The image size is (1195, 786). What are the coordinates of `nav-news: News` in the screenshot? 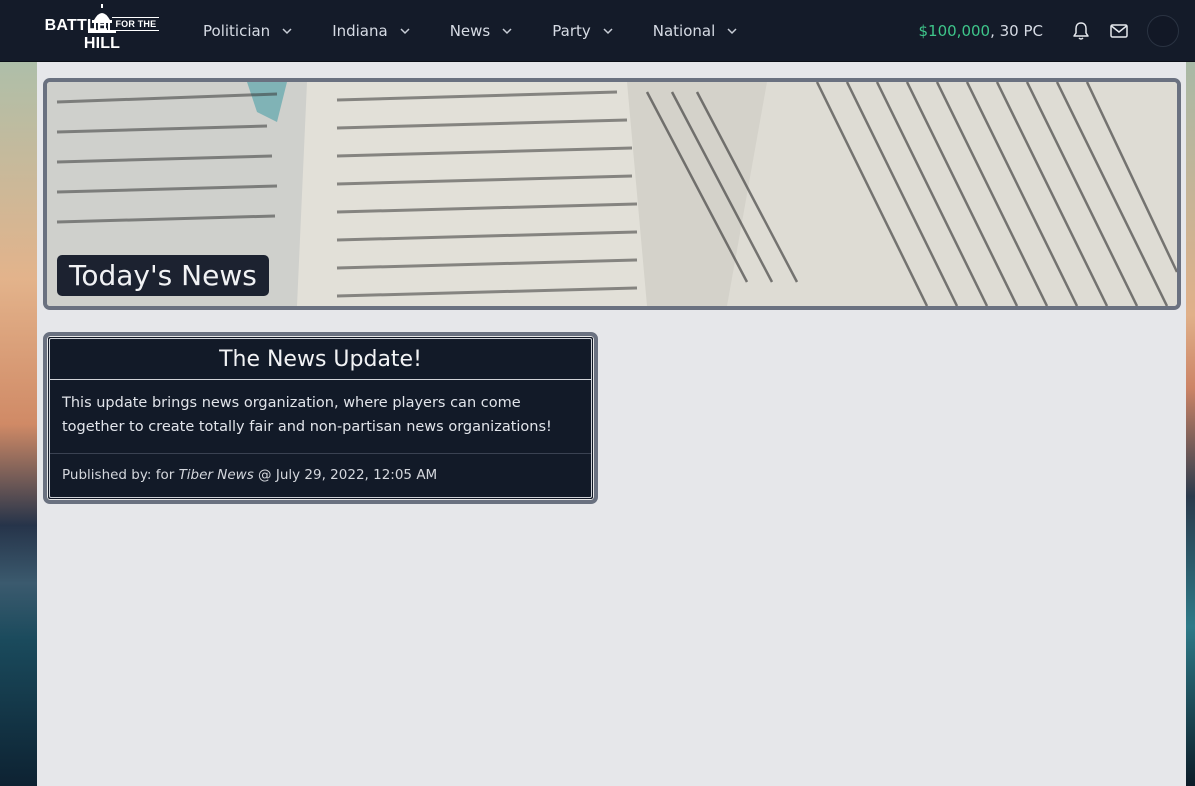 It's located at (481, 31).